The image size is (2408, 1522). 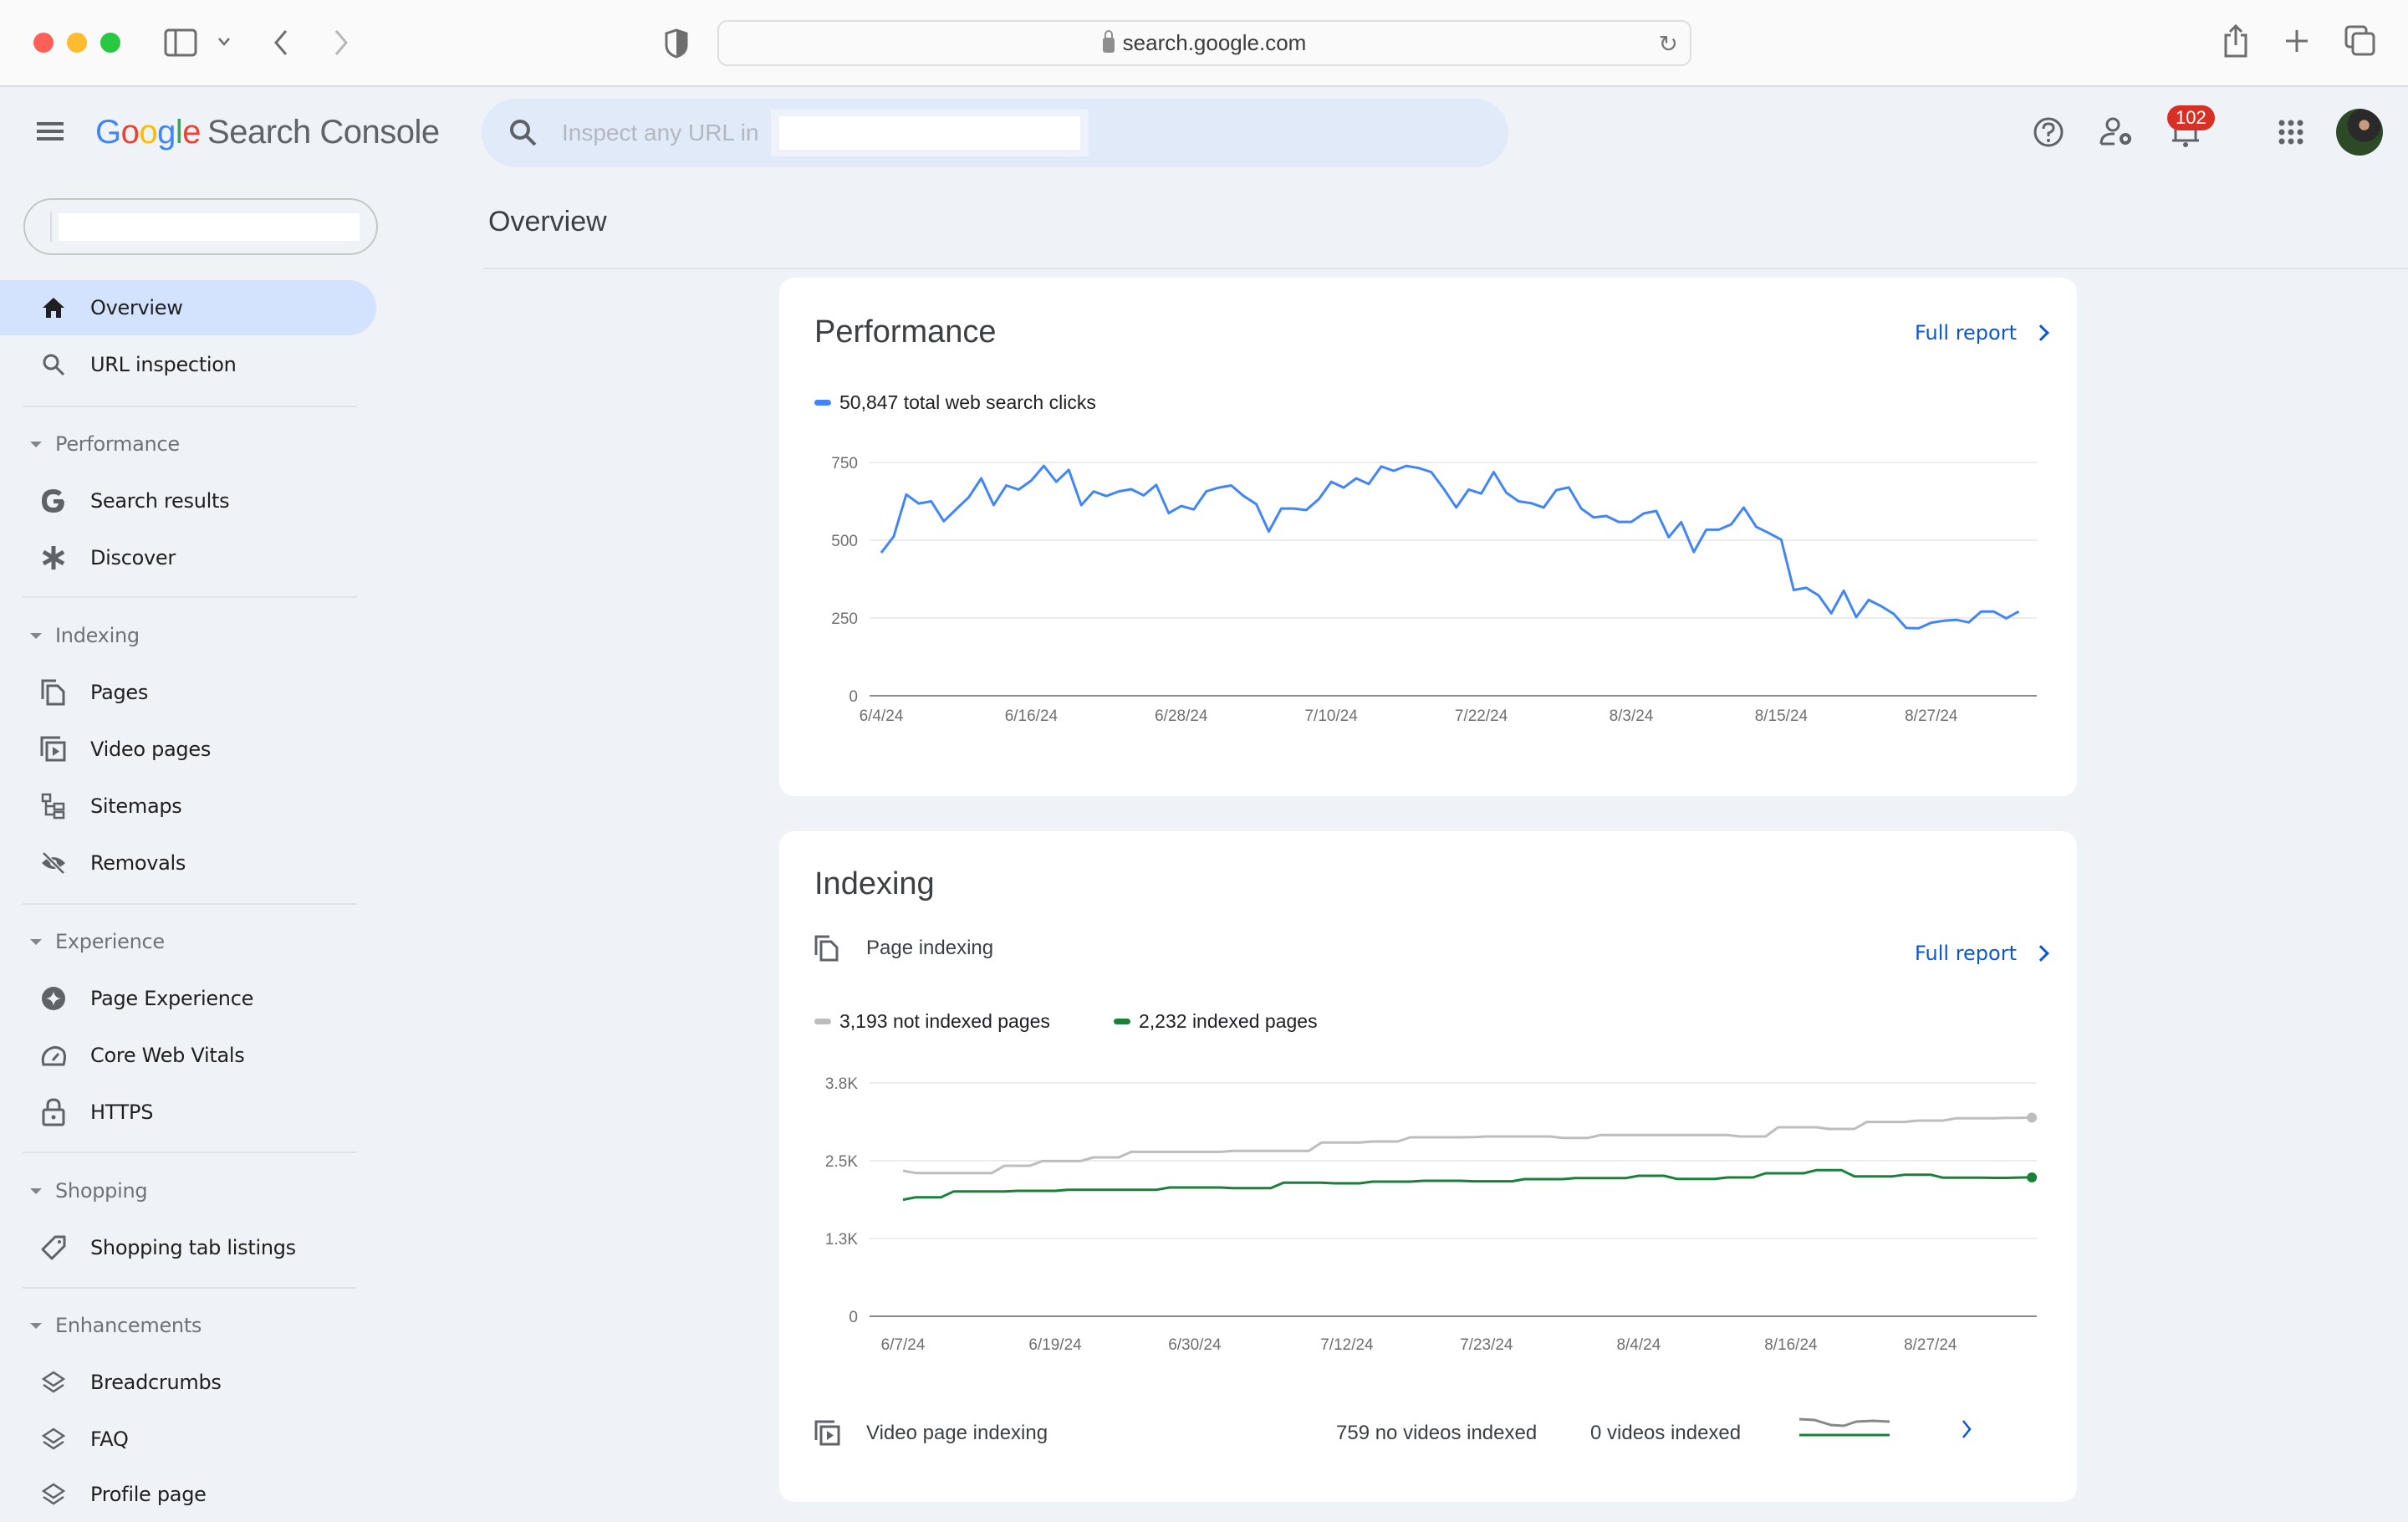 I want to click on privacy-shield-icon, so click(x=677, y=43).